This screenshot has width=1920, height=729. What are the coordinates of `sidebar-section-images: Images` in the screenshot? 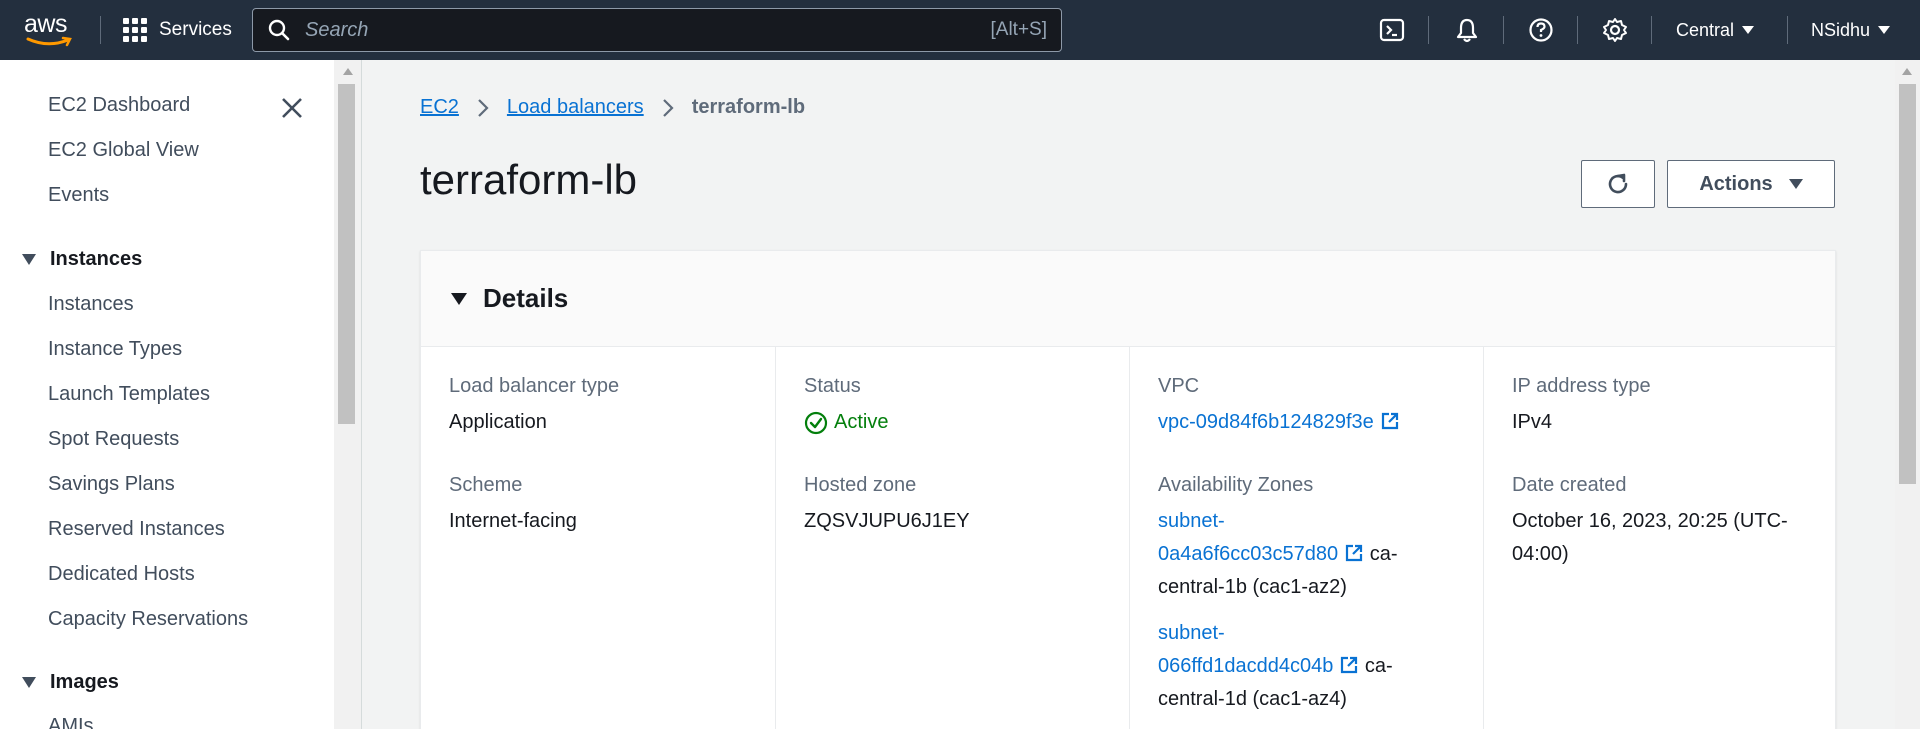 It's located at (70, 682).